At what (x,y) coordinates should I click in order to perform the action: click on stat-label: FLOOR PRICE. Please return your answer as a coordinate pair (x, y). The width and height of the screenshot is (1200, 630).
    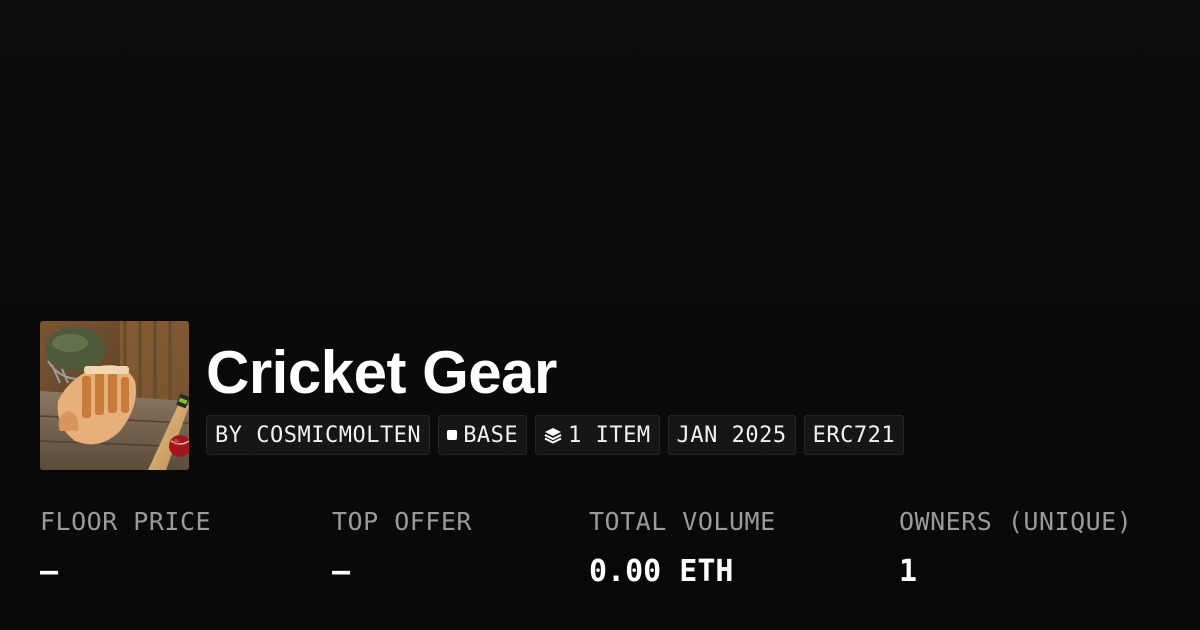
    Looking at the image, I should click on (126, 521).